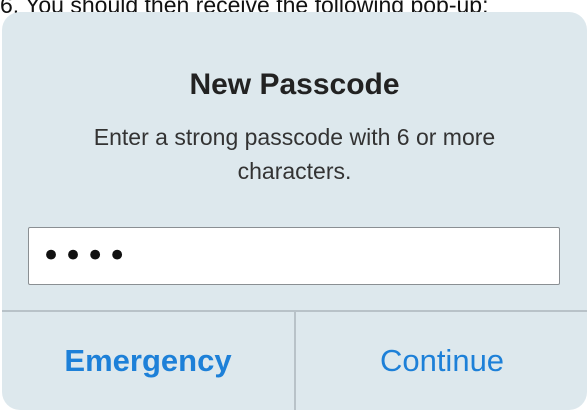 This screenshot has height=414, width=587. Describe the element at coordinates (148, 361) in the screenshot. I see `emergency-button: Emergency` at that location.